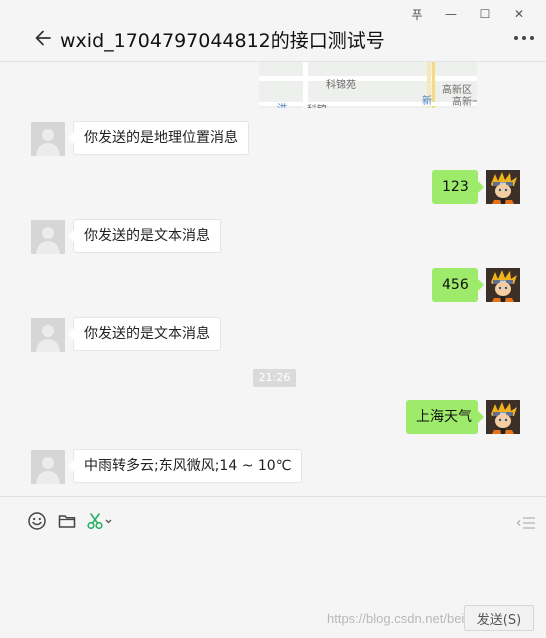 The image size is (546, 638). Describe the element at coordinates (485, 14) in the screenshot. I see `maximize-button: ☐` at that location.